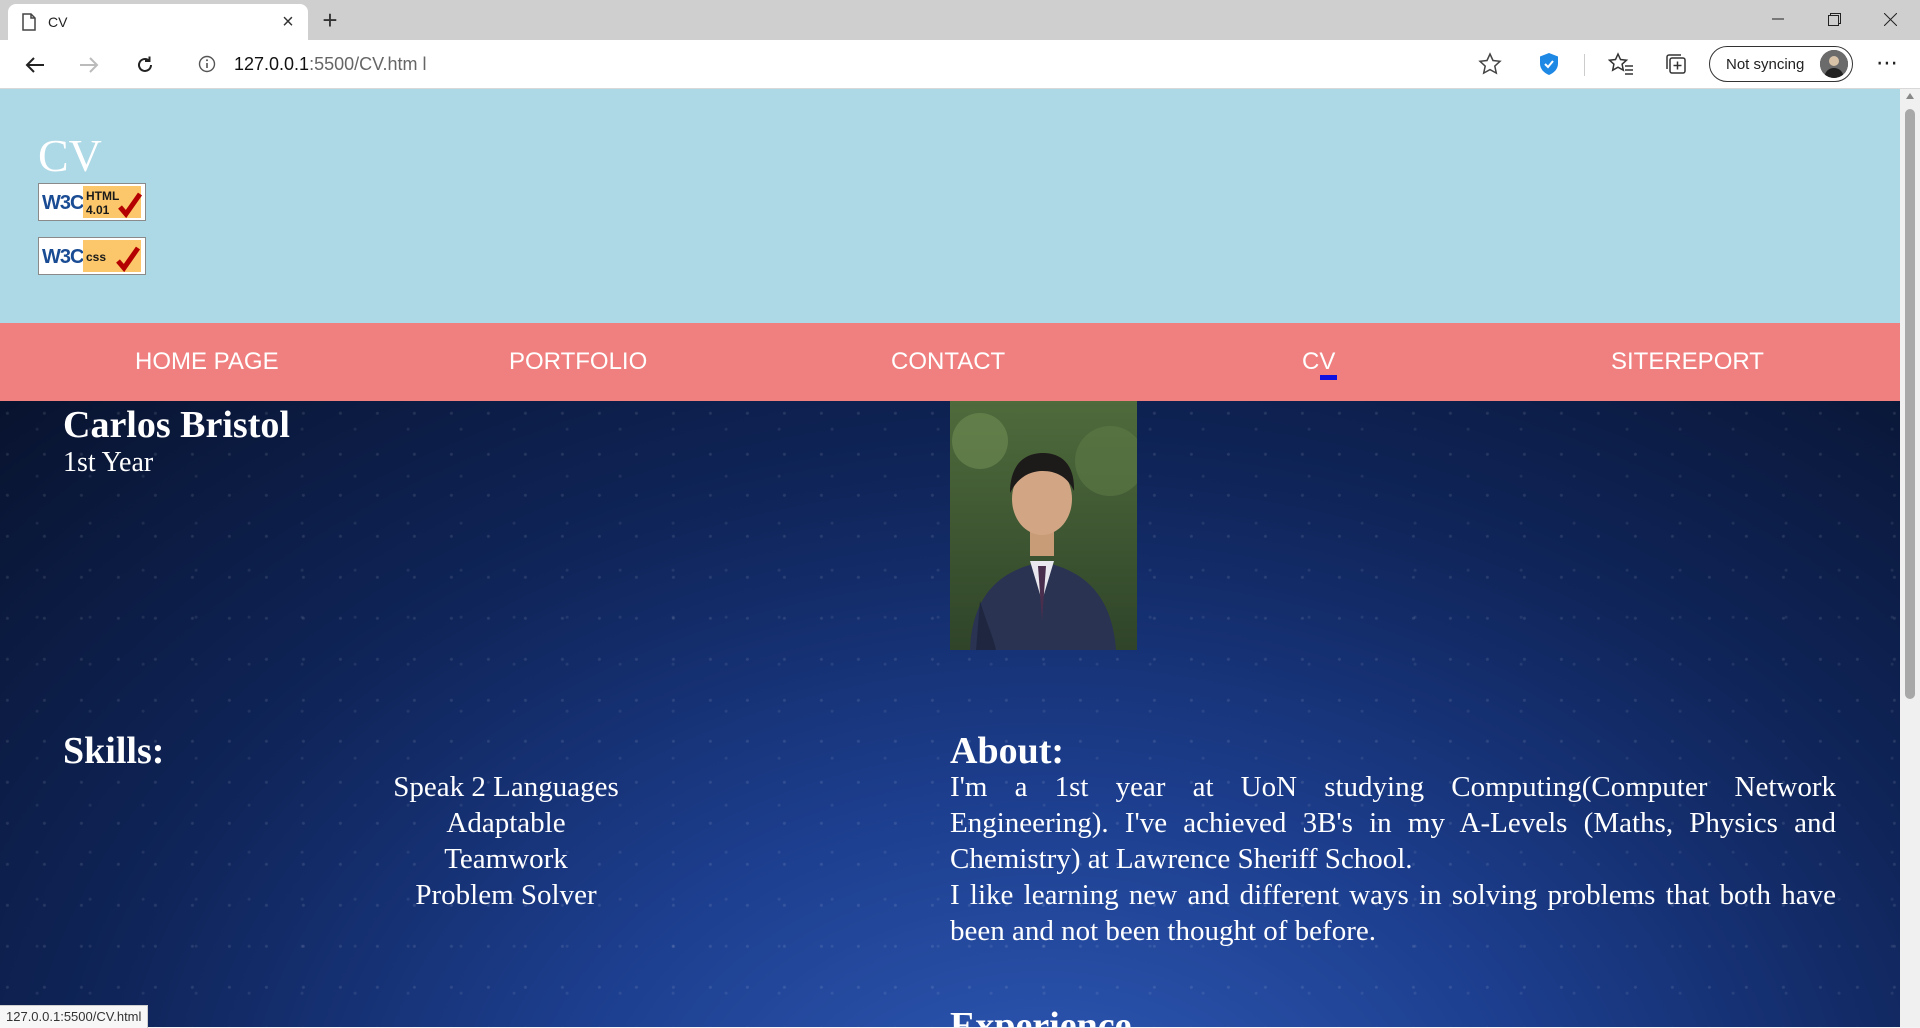 Image resolution: width=1920 pixels, height=1028 pixels. I want to click on toolbar-divider, so click(1584, 65).